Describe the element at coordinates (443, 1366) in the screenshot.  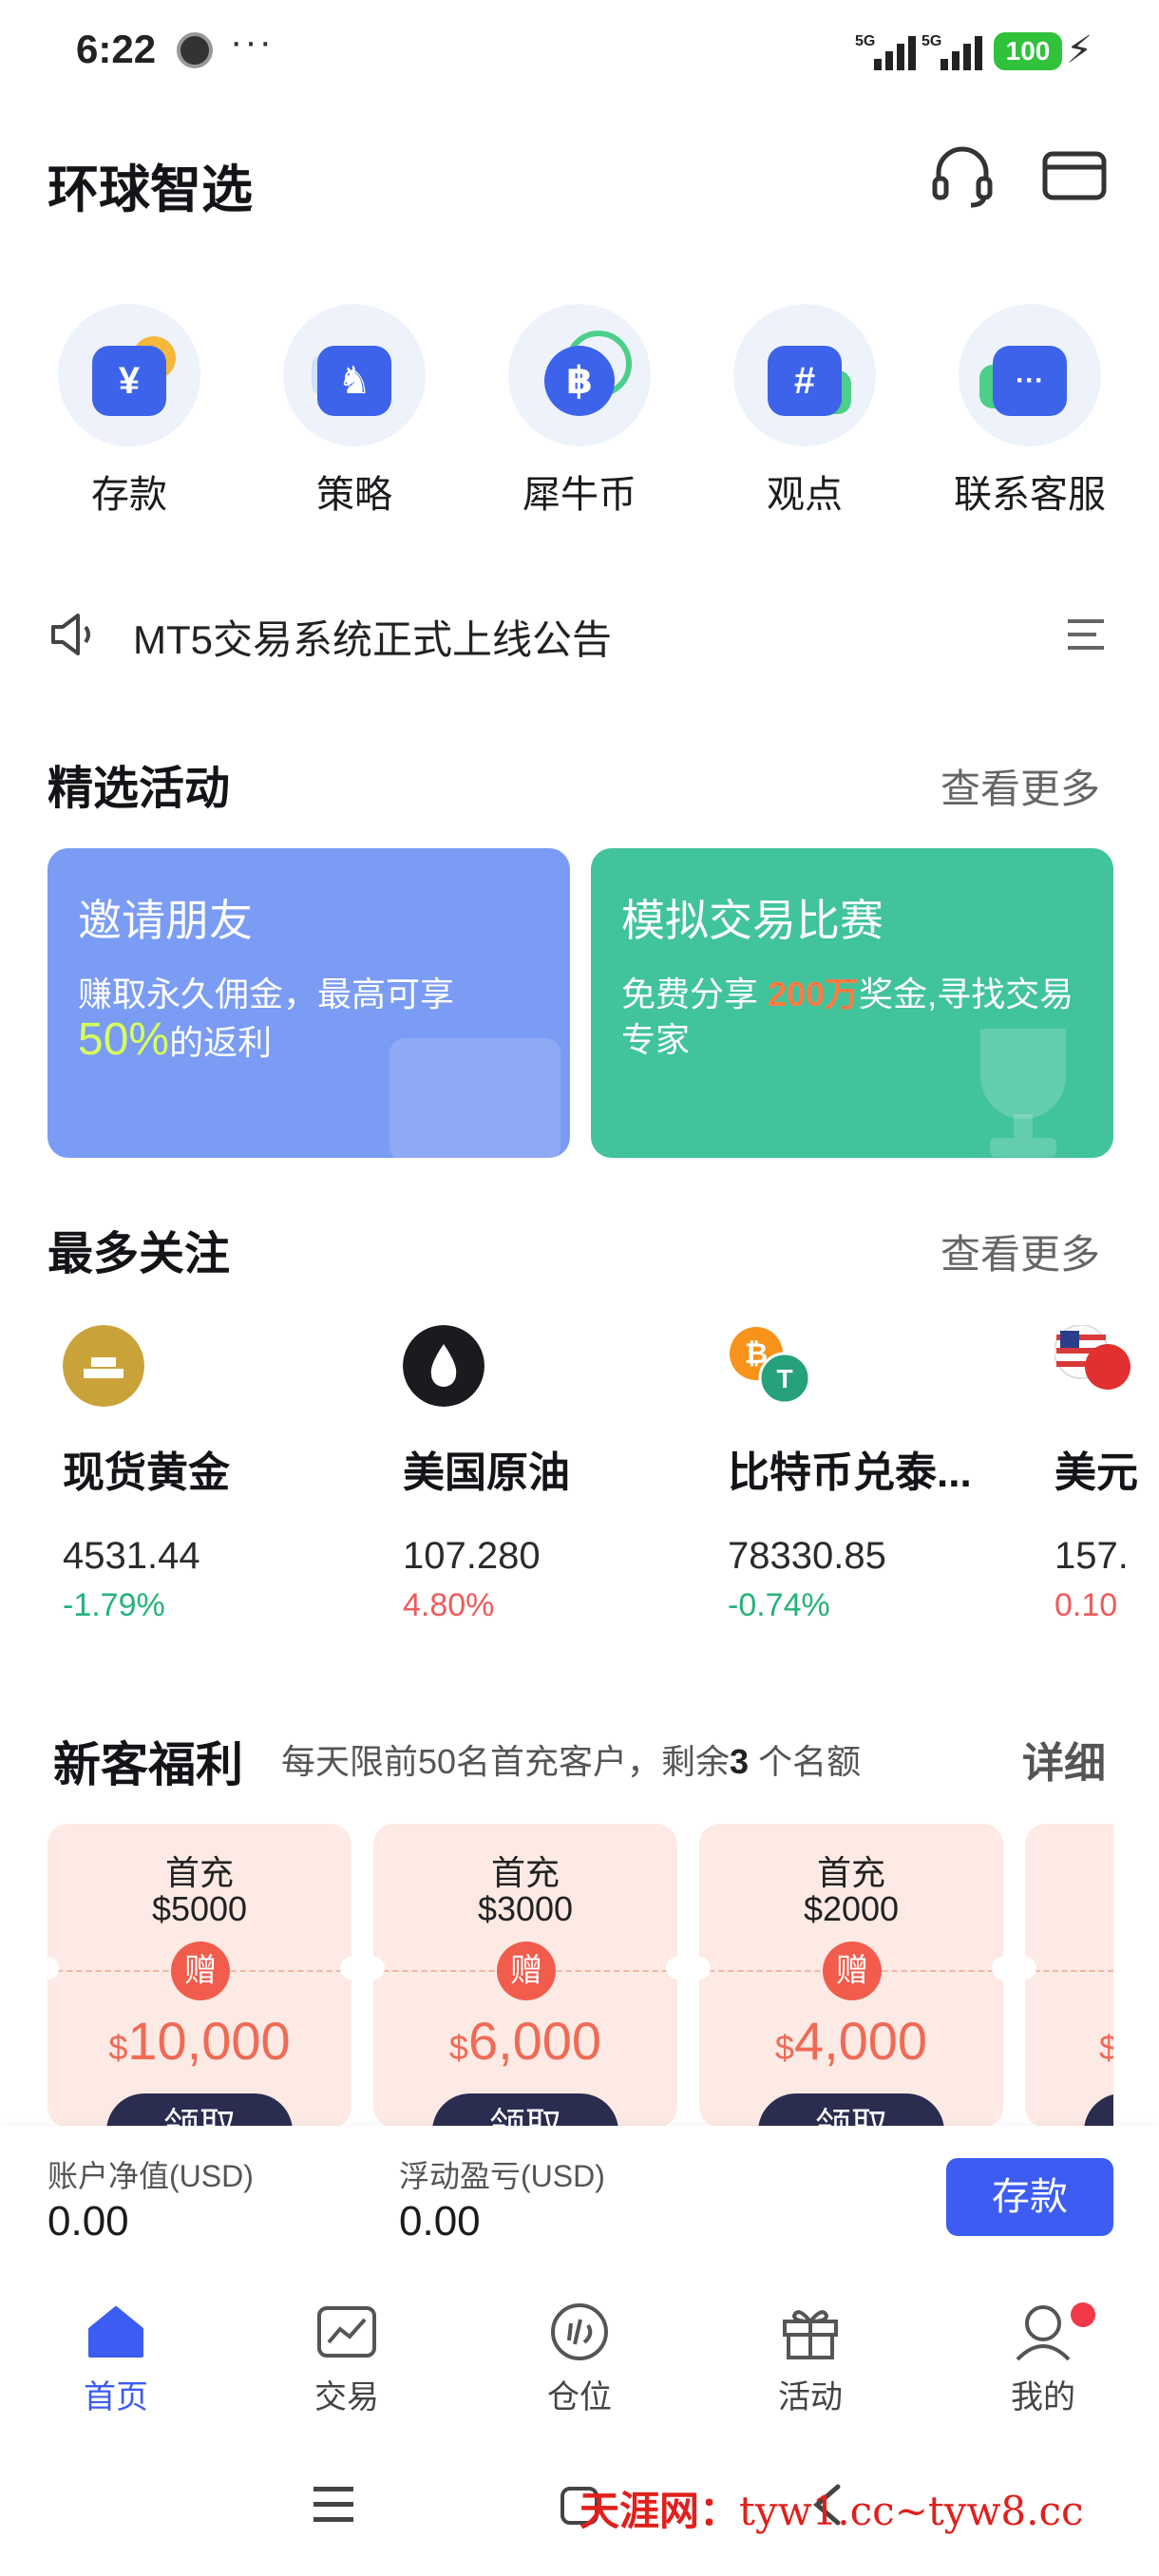
I see `oil-drop-icon` at that location.